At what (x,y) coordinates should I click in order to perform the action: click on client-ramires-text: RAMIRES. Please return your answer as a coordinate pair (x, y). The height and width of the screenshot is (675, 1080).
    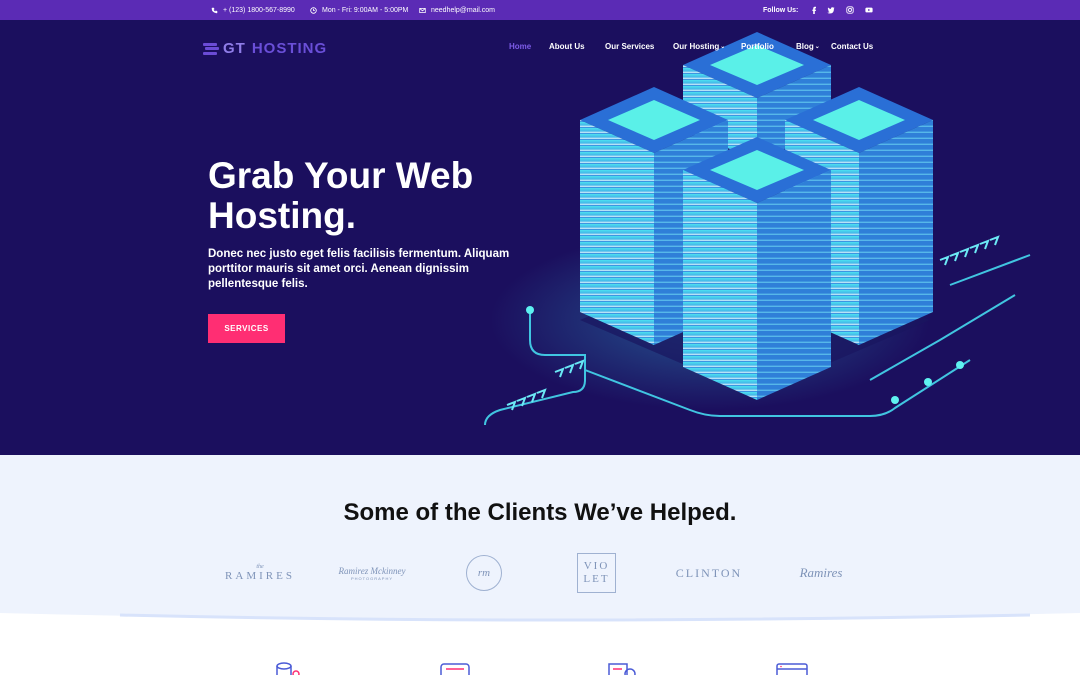
    Looking at the image, I should click on (260, 576).